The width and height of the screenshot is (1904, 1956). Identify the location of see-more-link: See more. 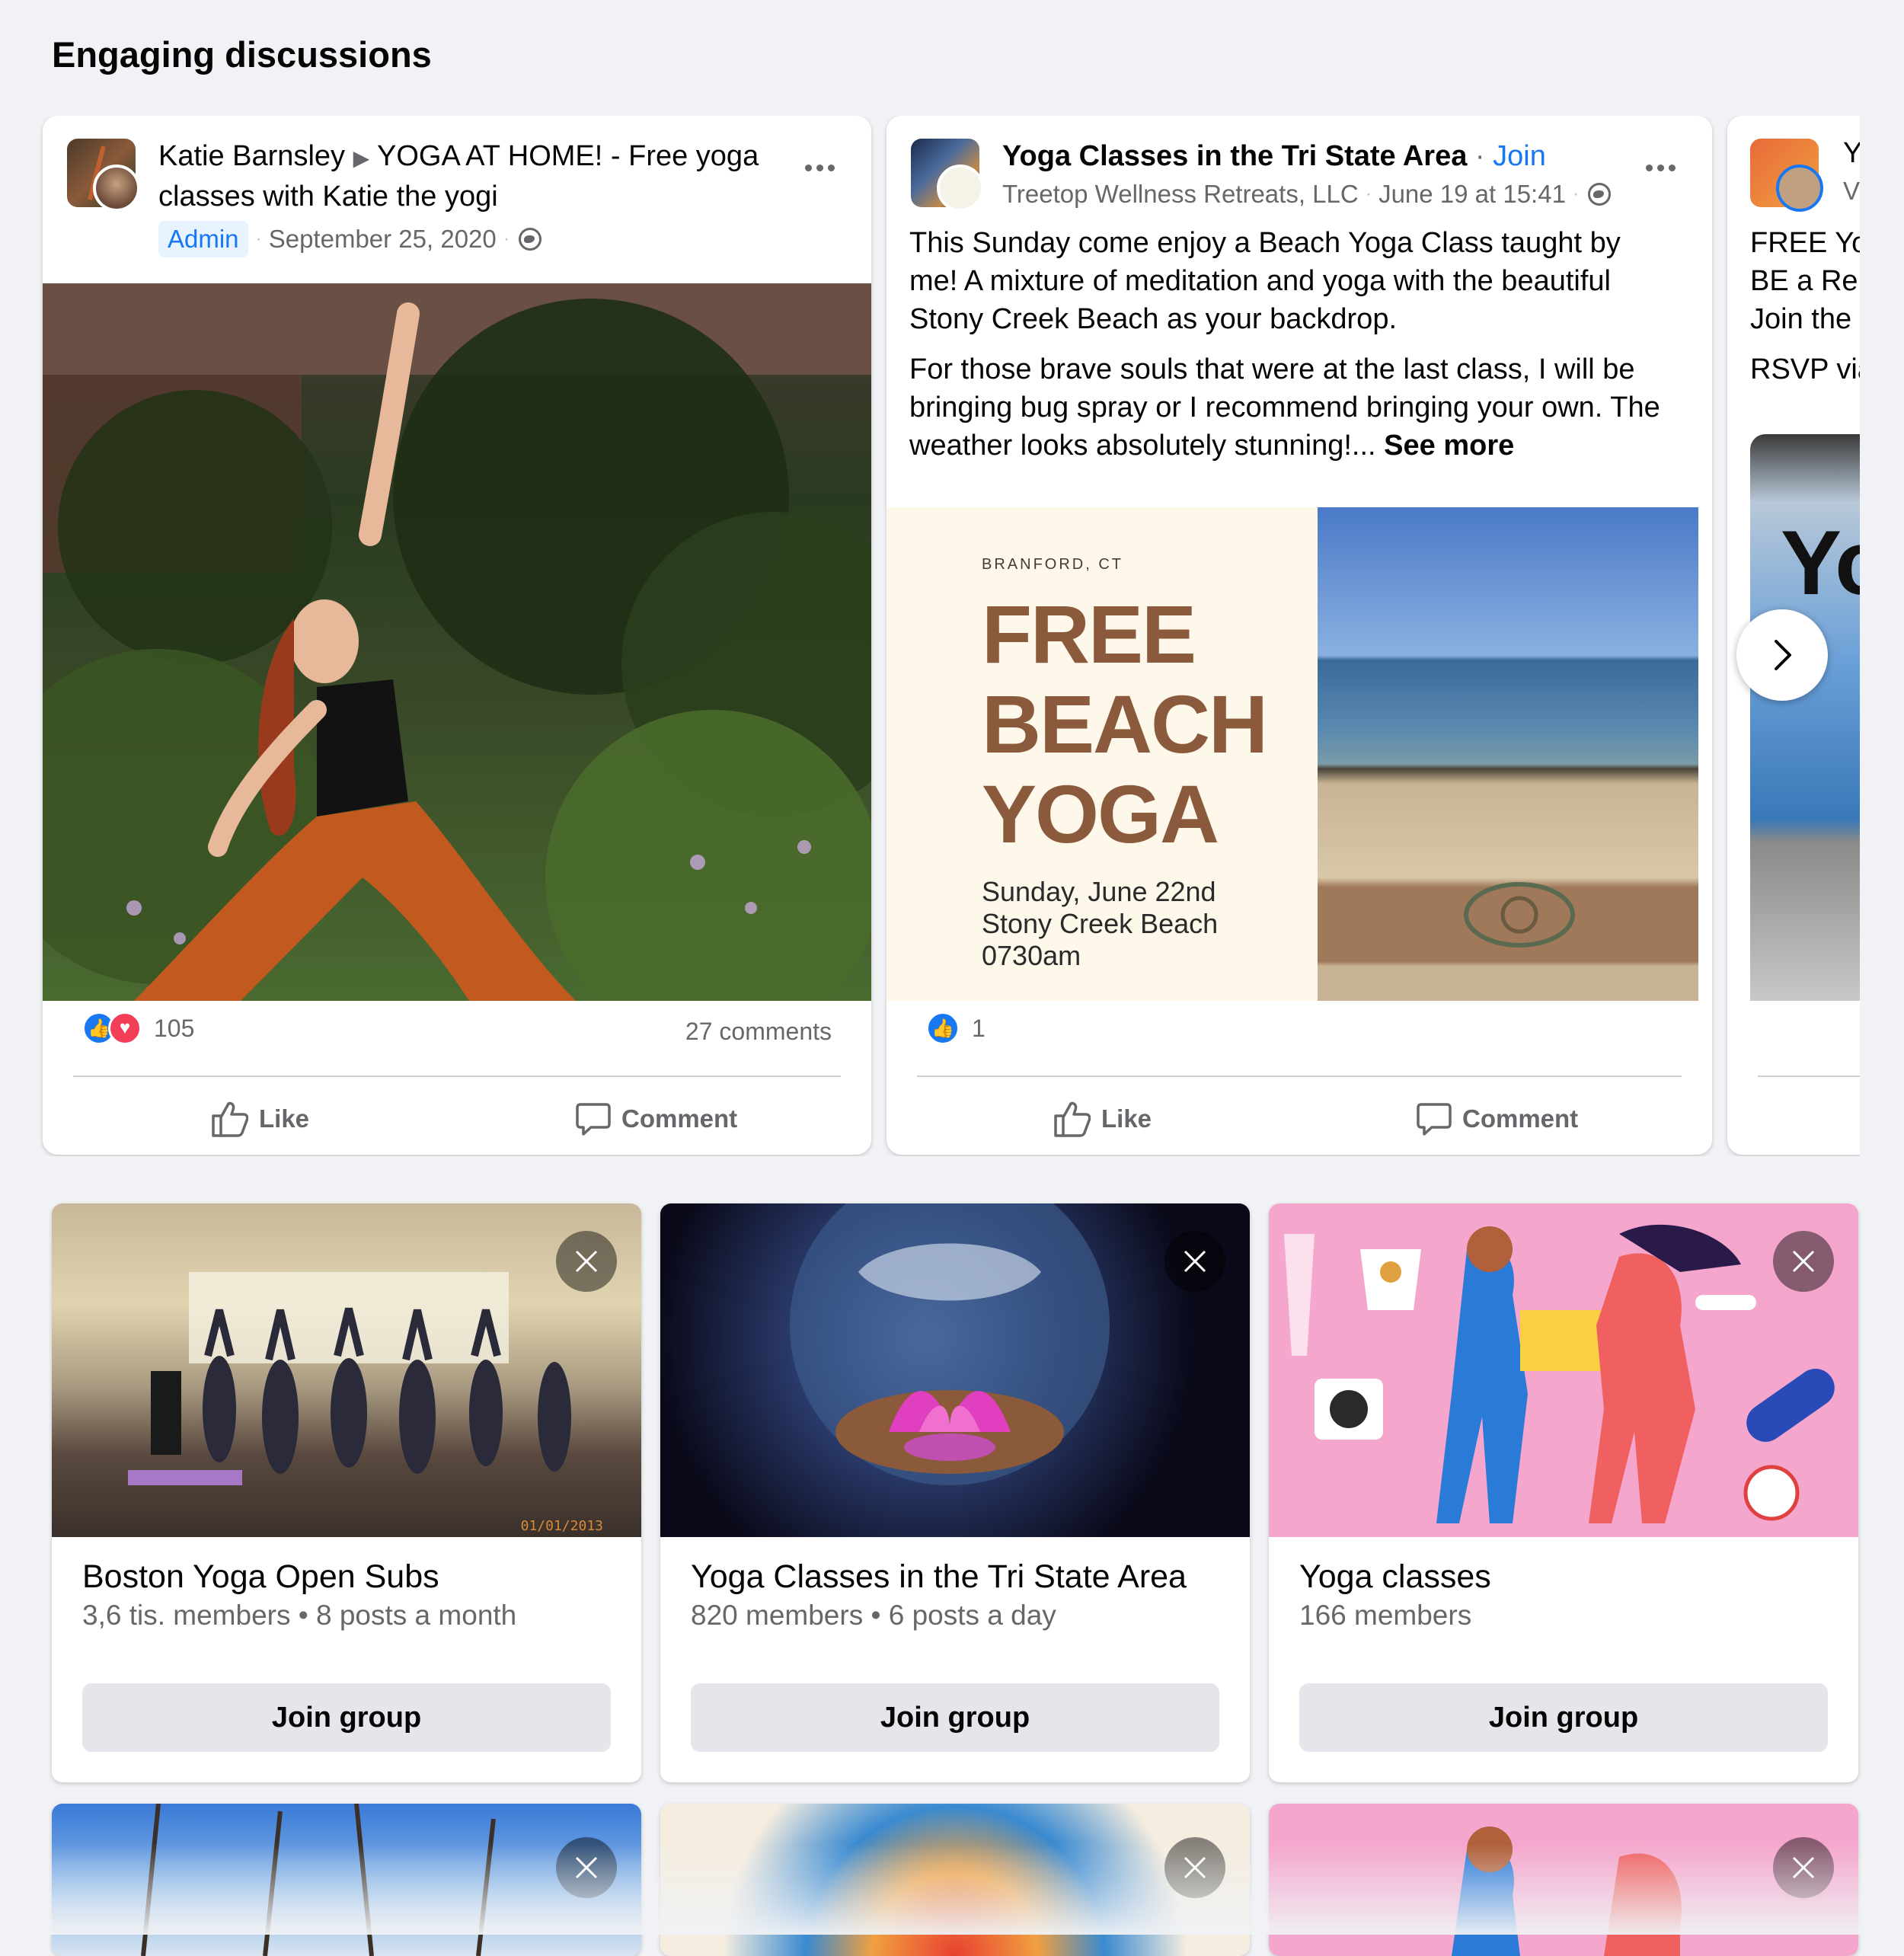
(1449, 446).